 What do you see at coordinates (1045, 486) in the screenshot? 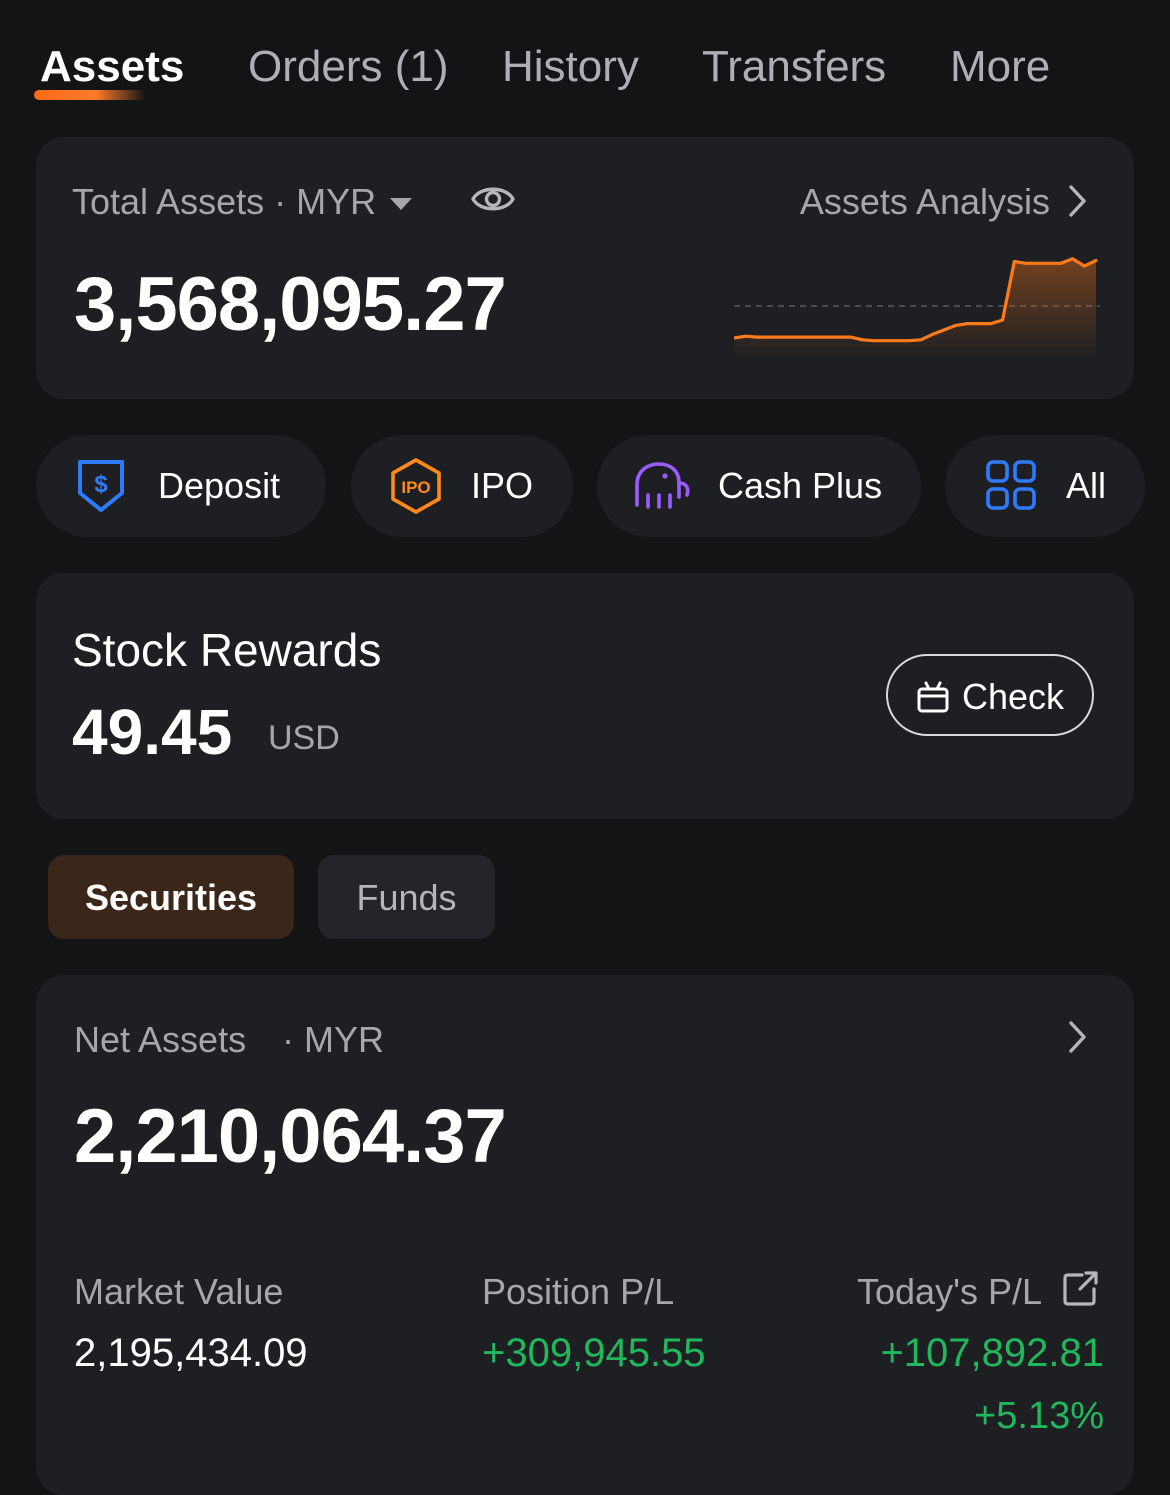
I see `all-services-button: All` at bounding box center [1045, 486].